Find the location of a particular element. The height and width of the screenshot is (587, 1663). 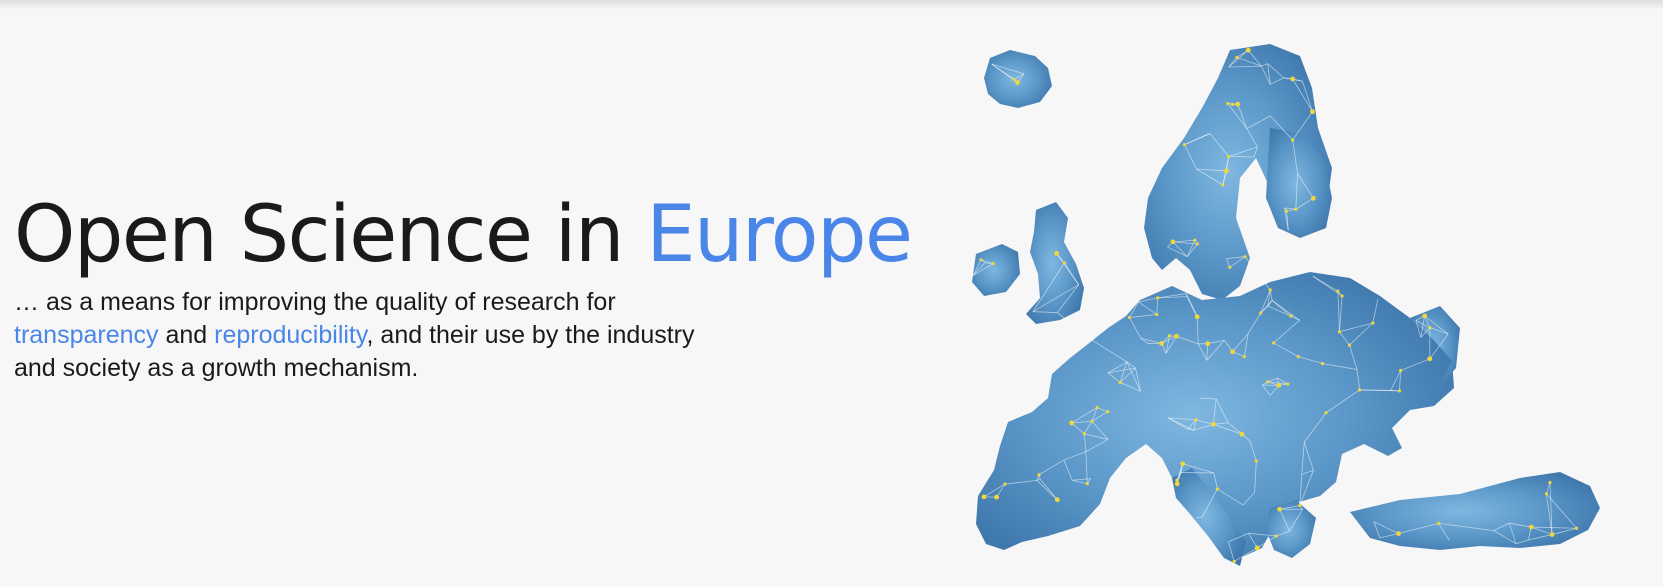

reproducibility-link: reproducibility is located at coordinates (290, 335).